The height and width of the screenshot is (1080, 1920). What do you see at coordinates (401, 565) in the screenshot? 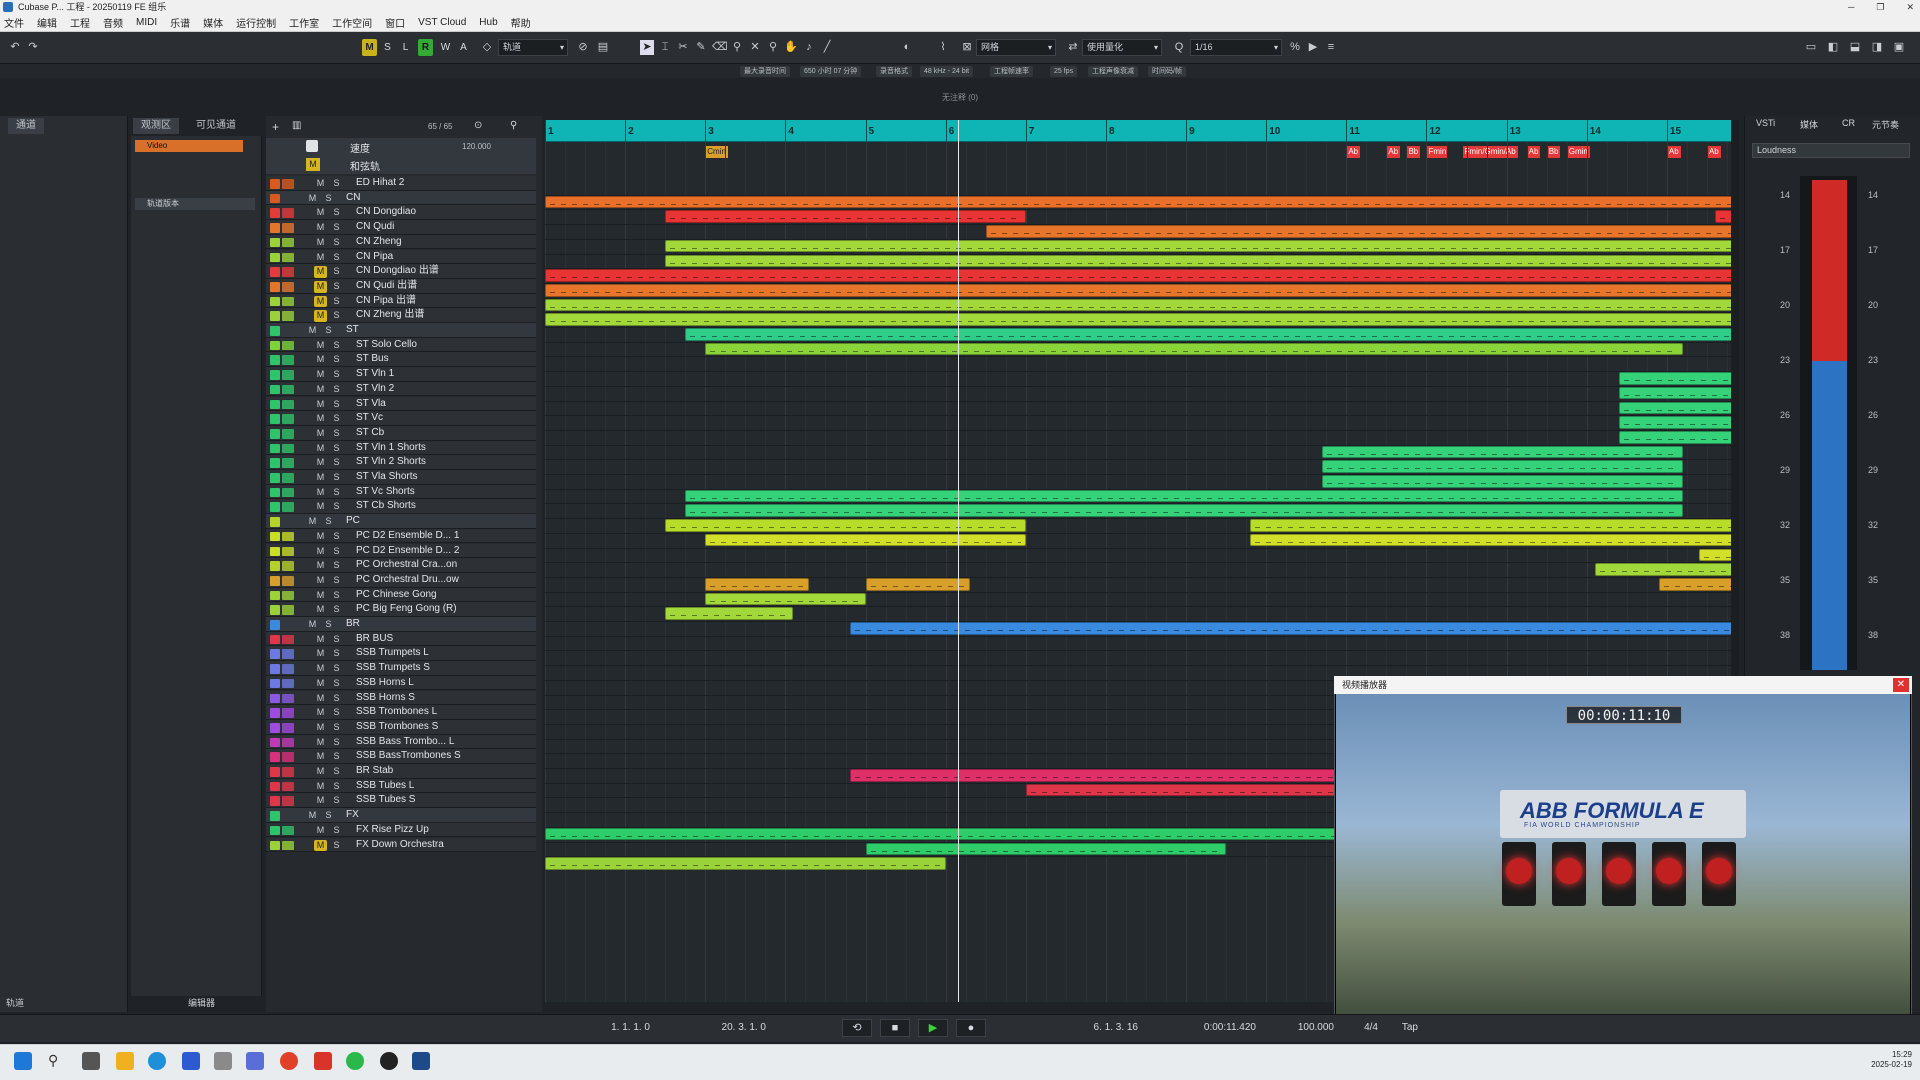
I see `track-row: M S PC Orchestral Cra...on` at bounding box center [401, 565].